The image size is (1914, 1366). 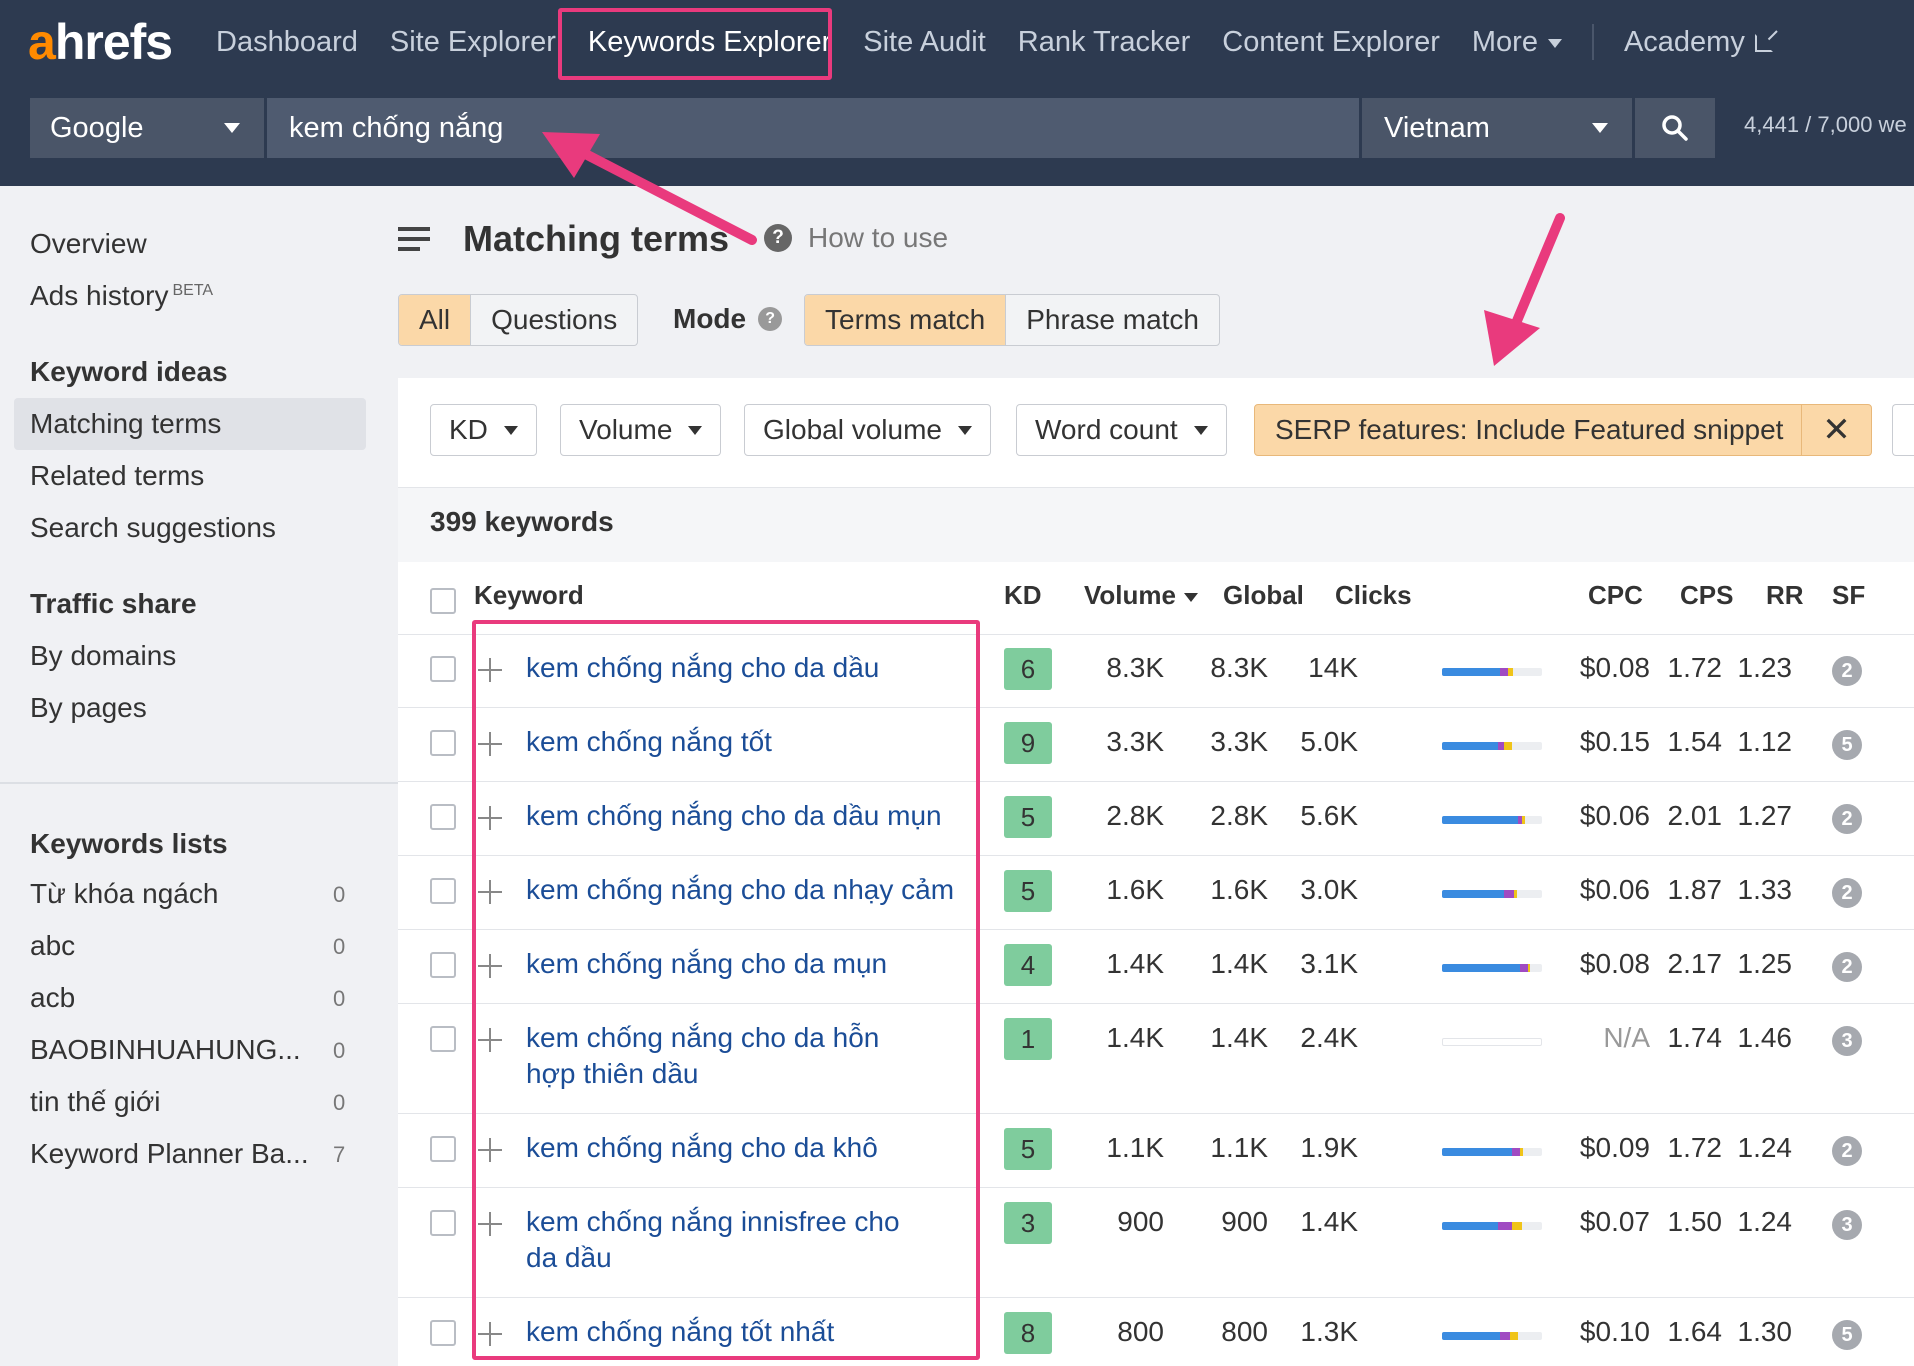 What do you see at coordinates (1373, 595) in the screenshot?
I see `column-clicks: Clicks` at bounding box center [1373, 595].